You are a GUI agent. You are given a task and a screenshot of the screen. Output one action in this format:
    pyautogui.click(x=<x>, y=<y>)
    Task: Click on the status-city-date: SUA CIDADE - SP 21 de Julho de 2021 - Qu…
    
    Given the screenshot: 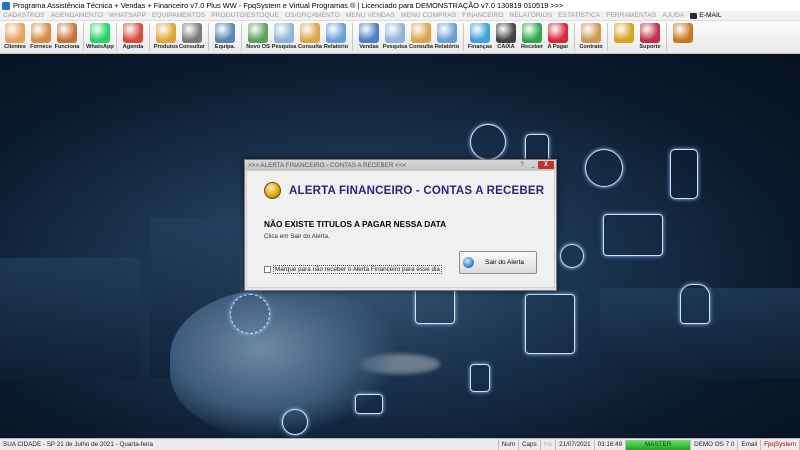 What is the action you would take?
    pyautogui.click(x=249, y=444)
    